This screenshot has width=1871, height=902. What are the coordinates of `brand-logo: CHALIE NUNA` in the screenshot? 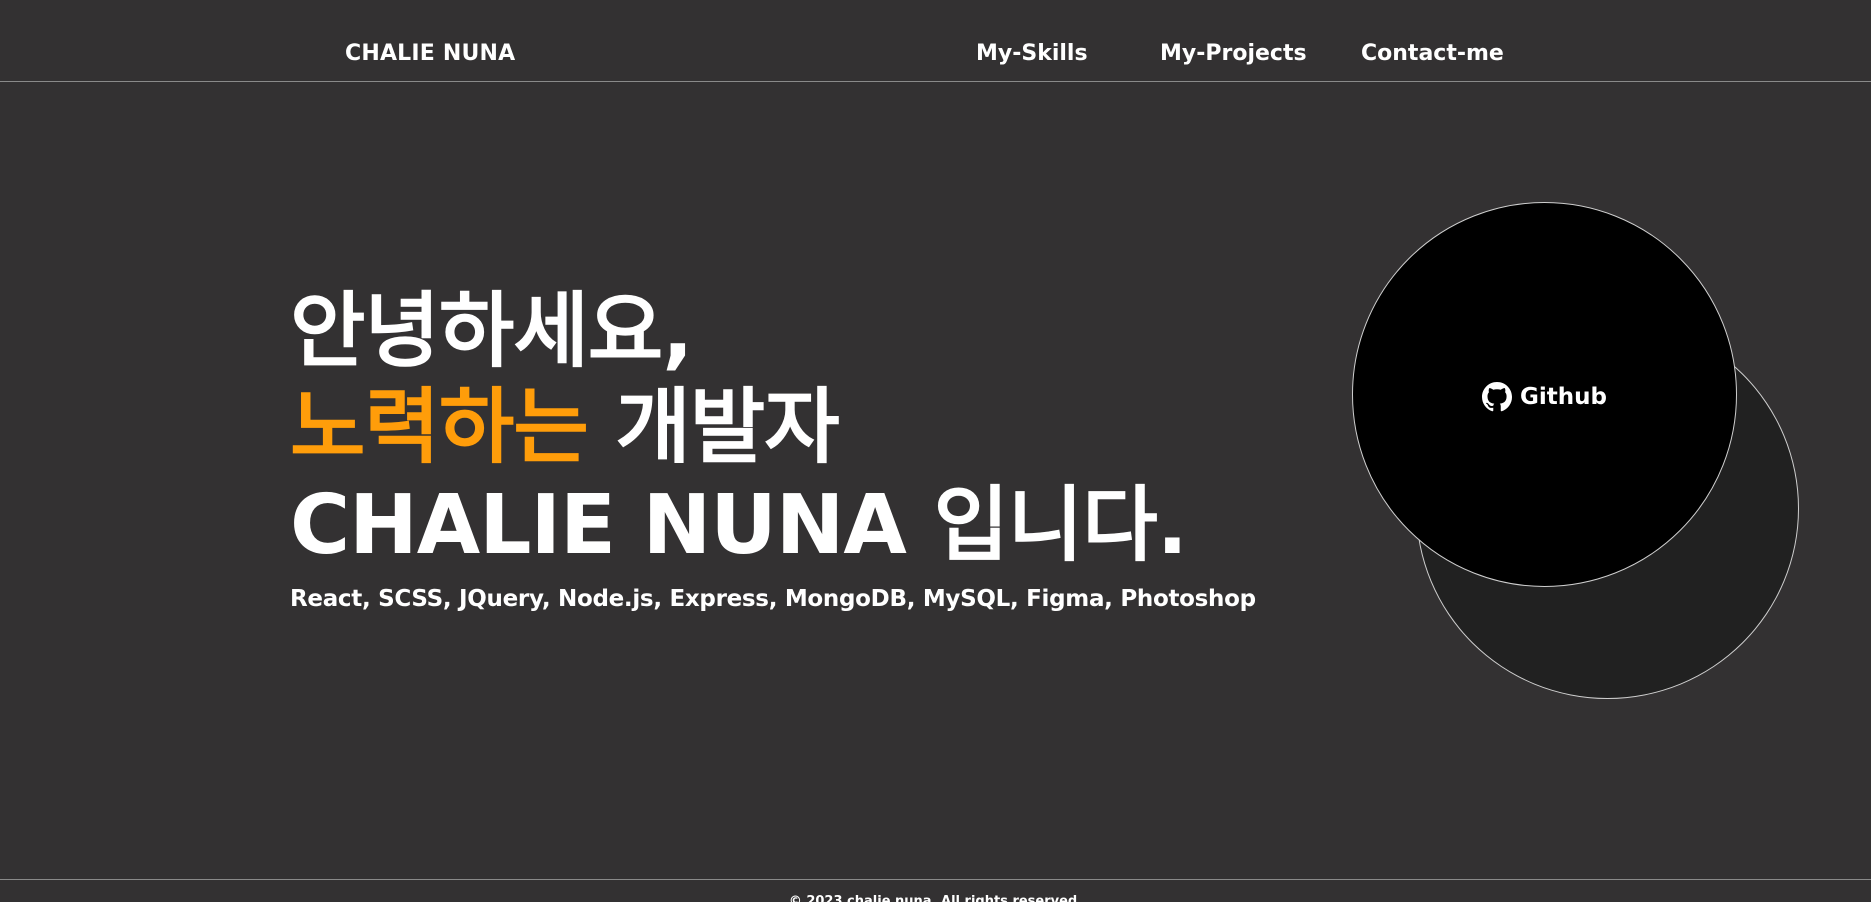 It's located at (430, 53).